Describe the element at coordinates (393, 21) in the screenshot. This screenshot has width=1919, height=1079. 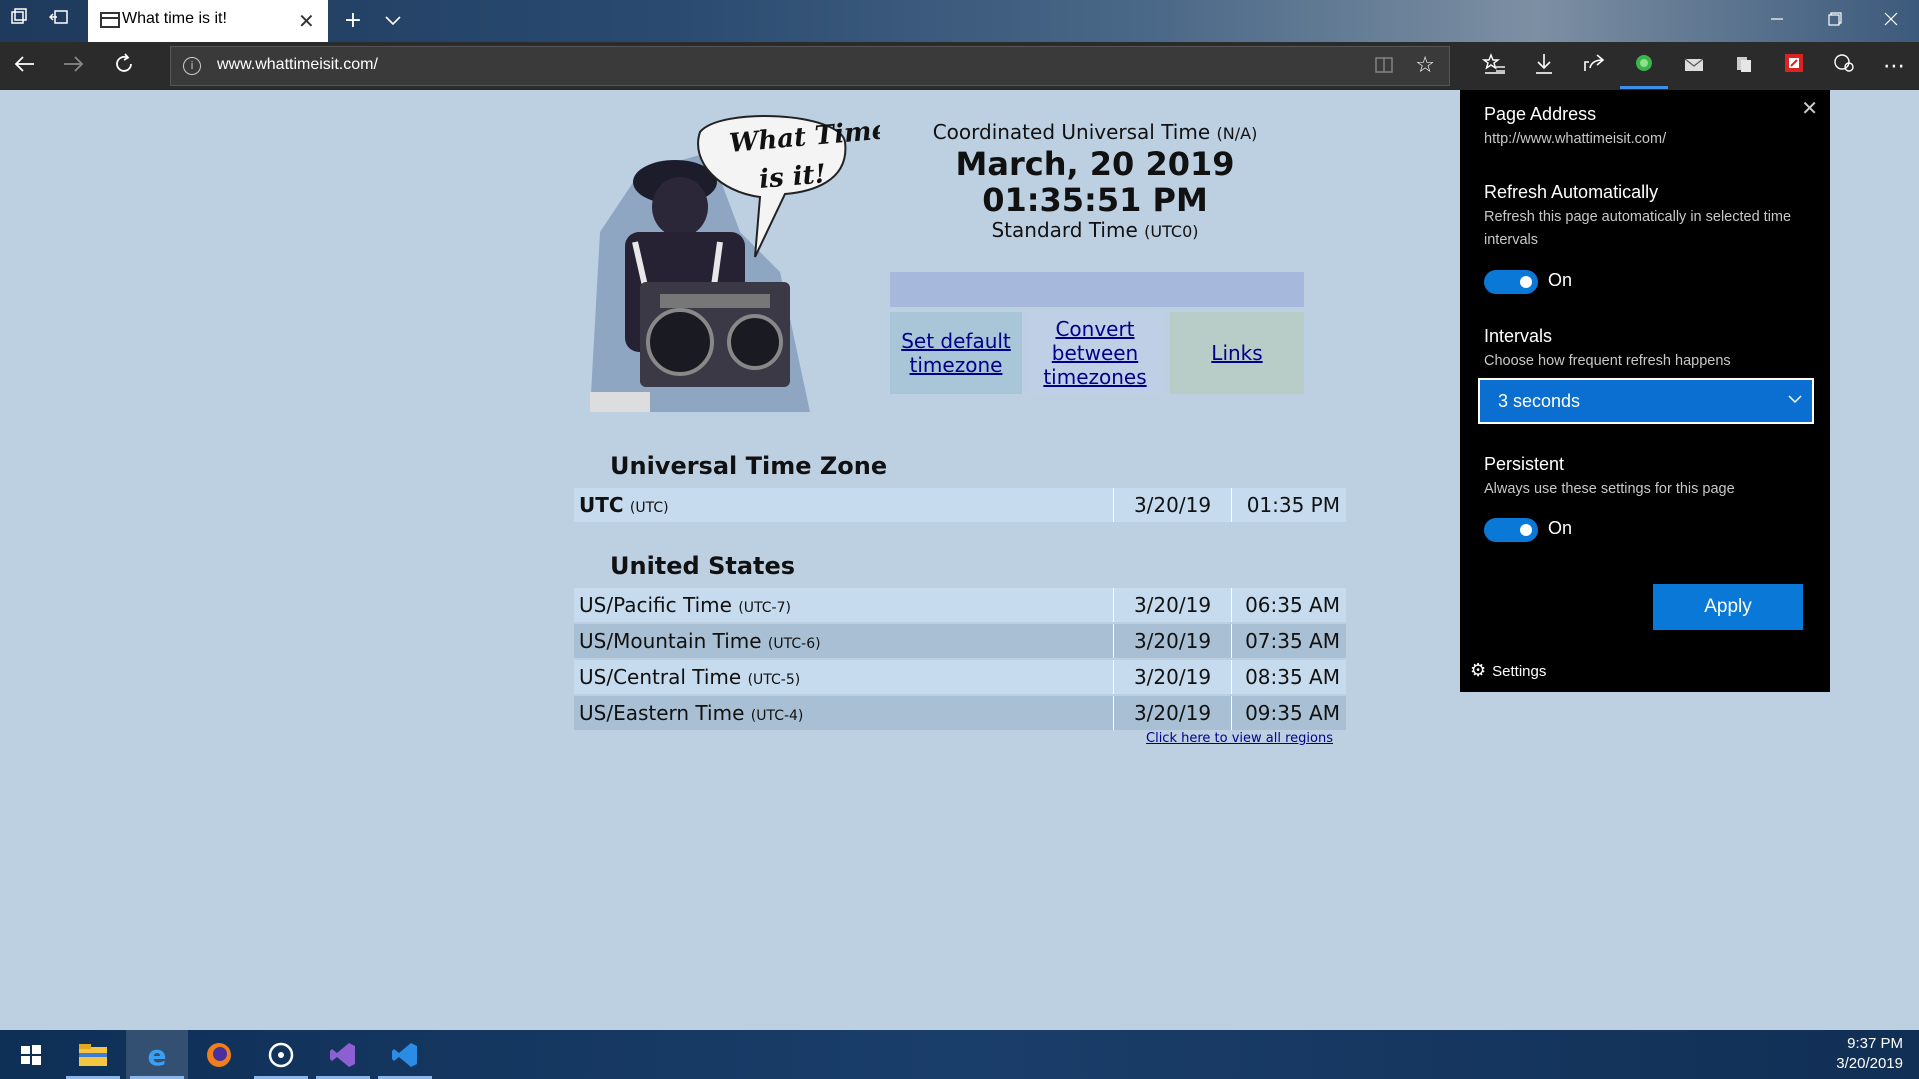
I see `tab-preview-chevron-icon` at that location.